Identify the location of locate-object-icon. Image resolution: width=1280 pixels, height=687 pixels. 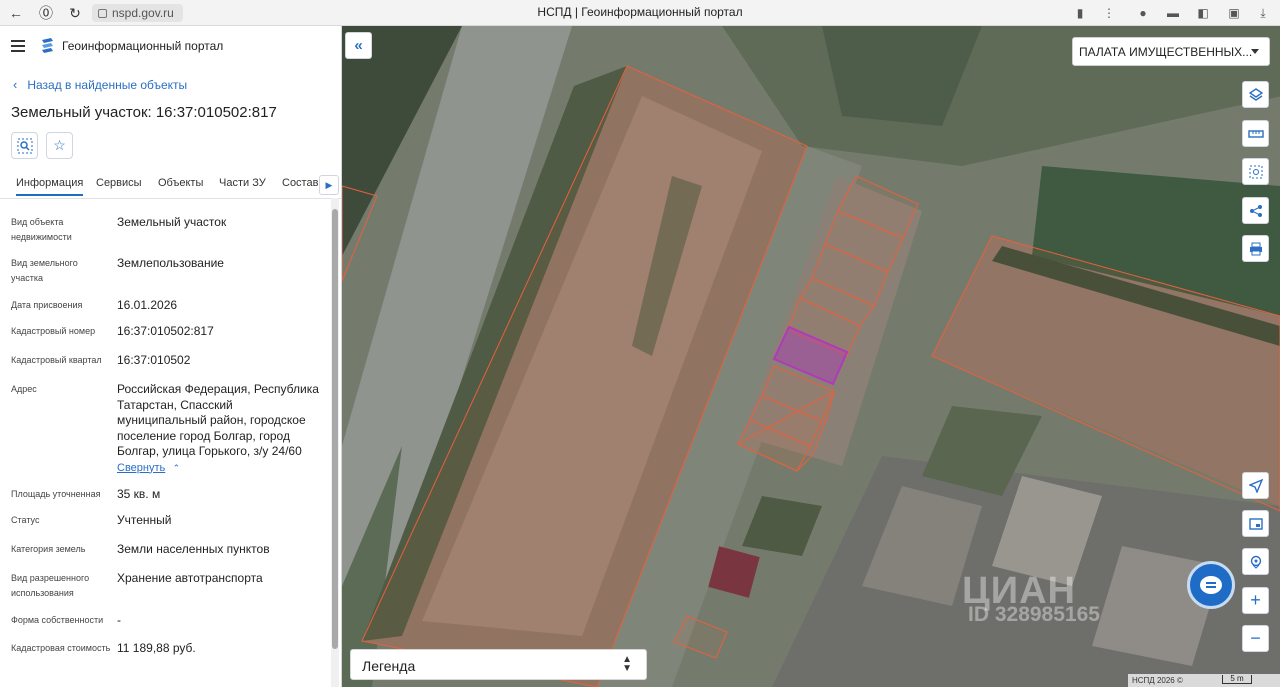
(24, 145).